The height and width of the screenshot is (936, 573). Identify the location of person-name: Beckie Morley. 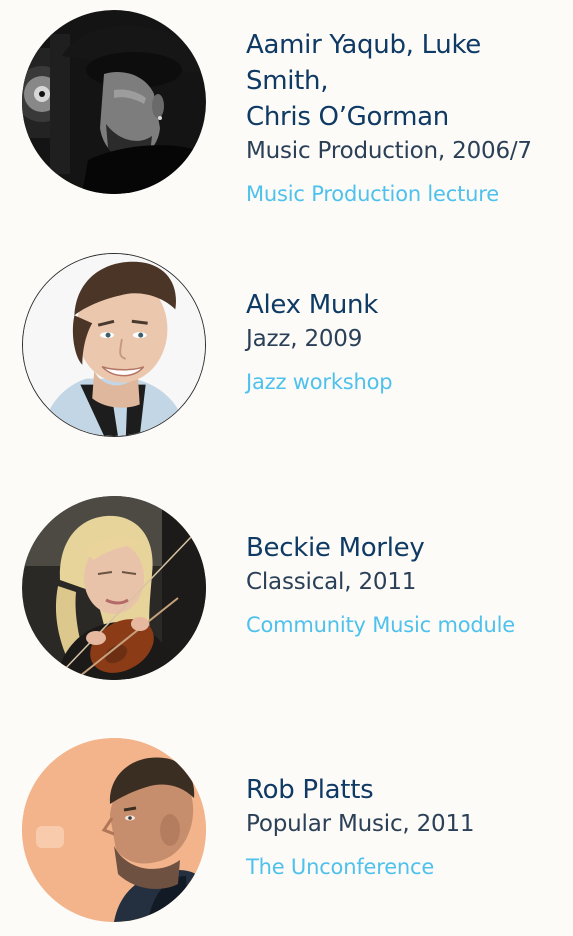
(335, 548).